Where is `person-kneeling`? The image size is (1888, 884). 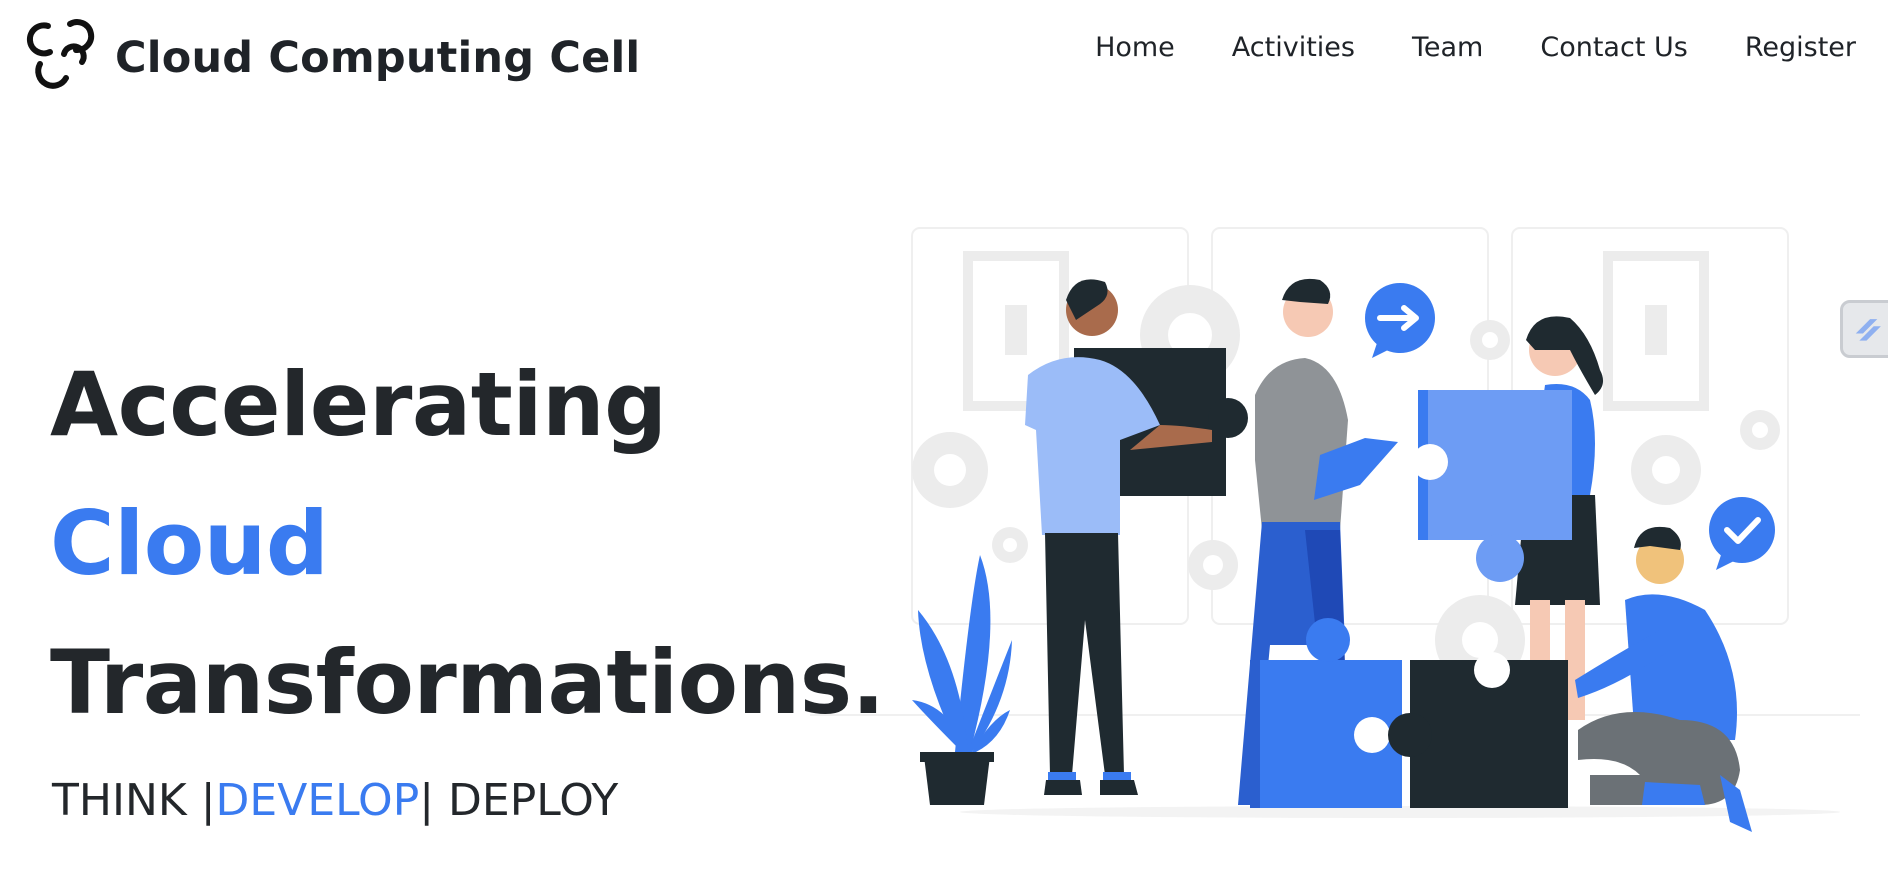 person-kneeling is located at coordinates (1663, 679).